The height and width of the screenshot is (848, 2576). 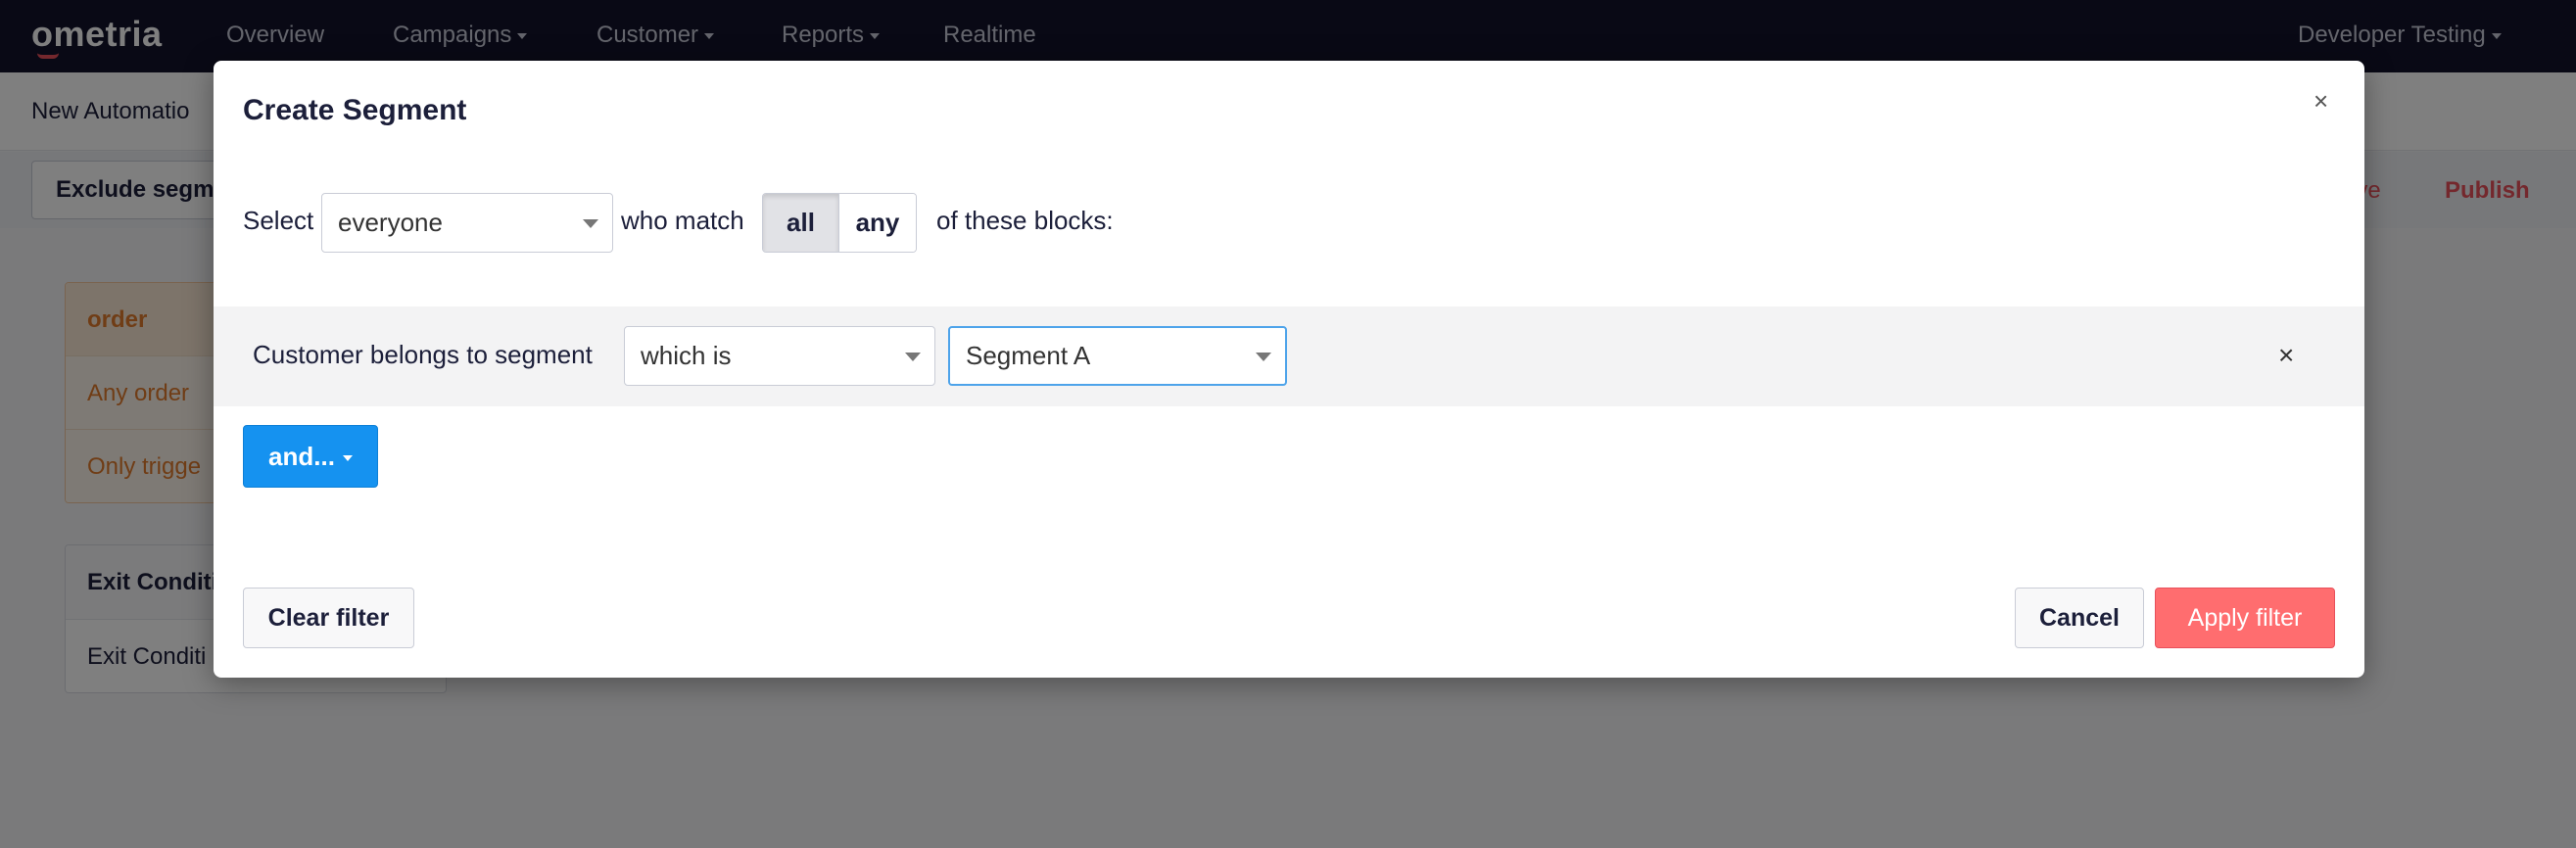 I want to click on of-these-blocks-label: of these blocks:, so click(x=1025, y=220).